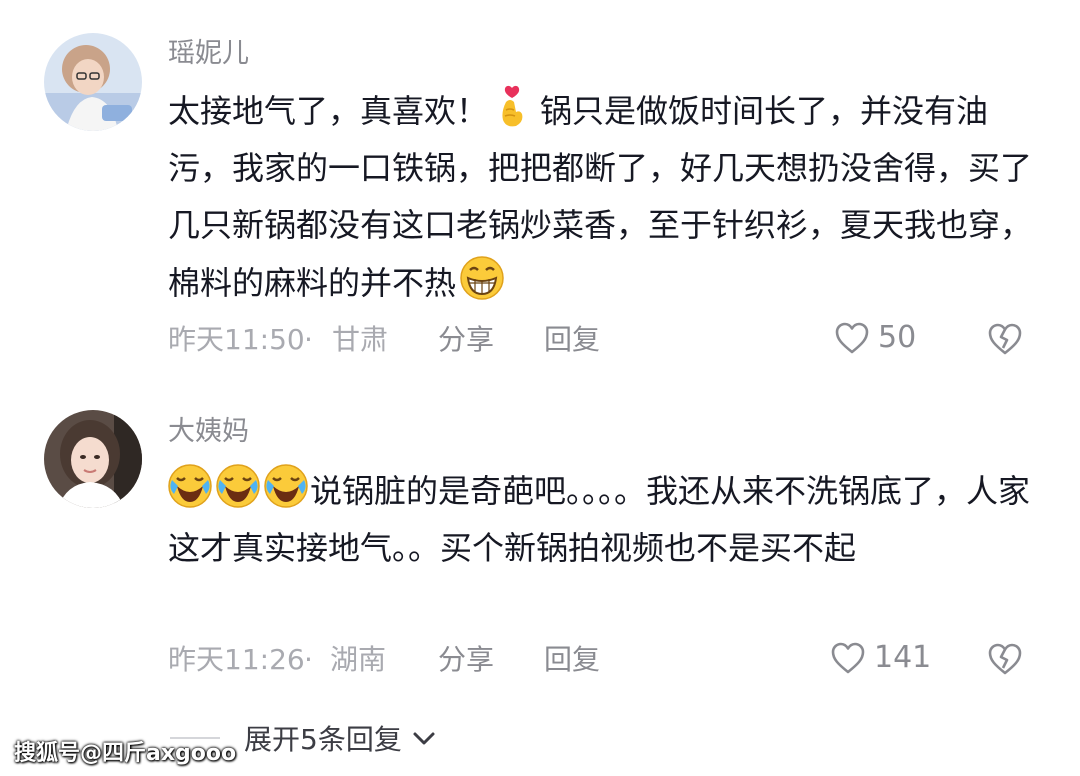 The height and width of the screenshot is (776, 1080). What do you see at coordinates (125, 753) in the screenshot?
I see `watermark-text: 搜狐号@四斤axgooo` at bounding box center [125, 753].